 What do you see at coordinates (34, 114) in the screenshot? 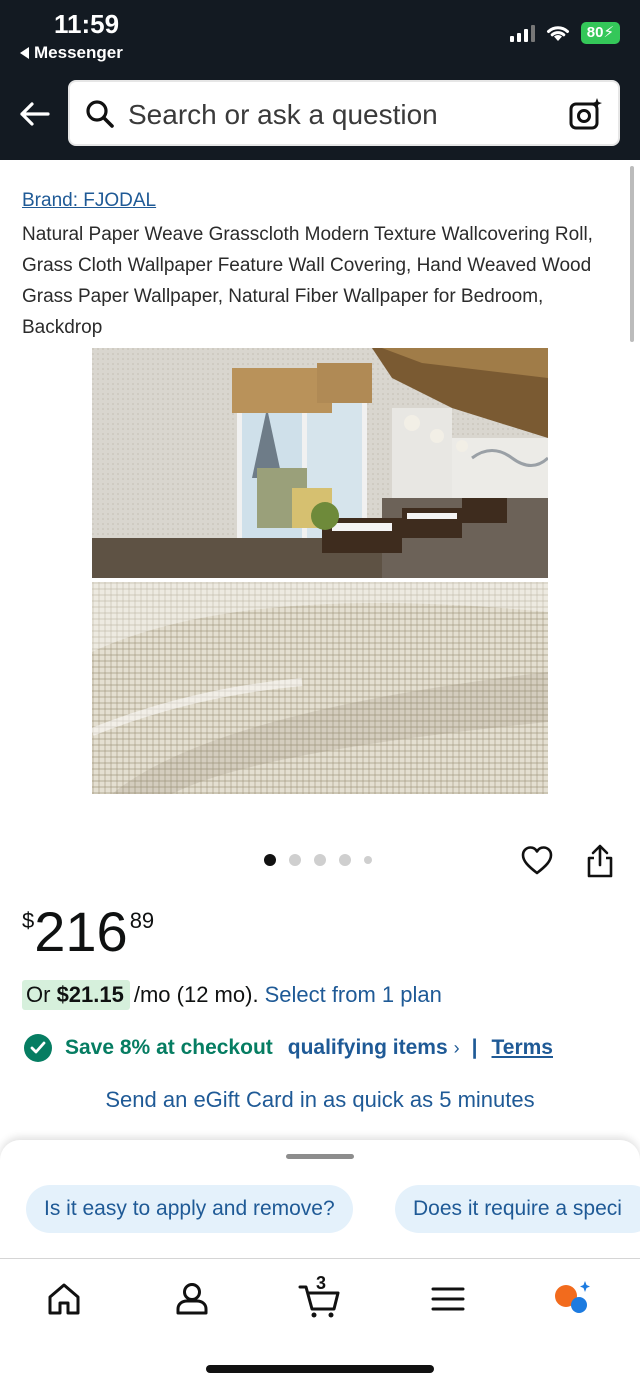
I see `back-arrow-icon` at bounding box center [34, 114].